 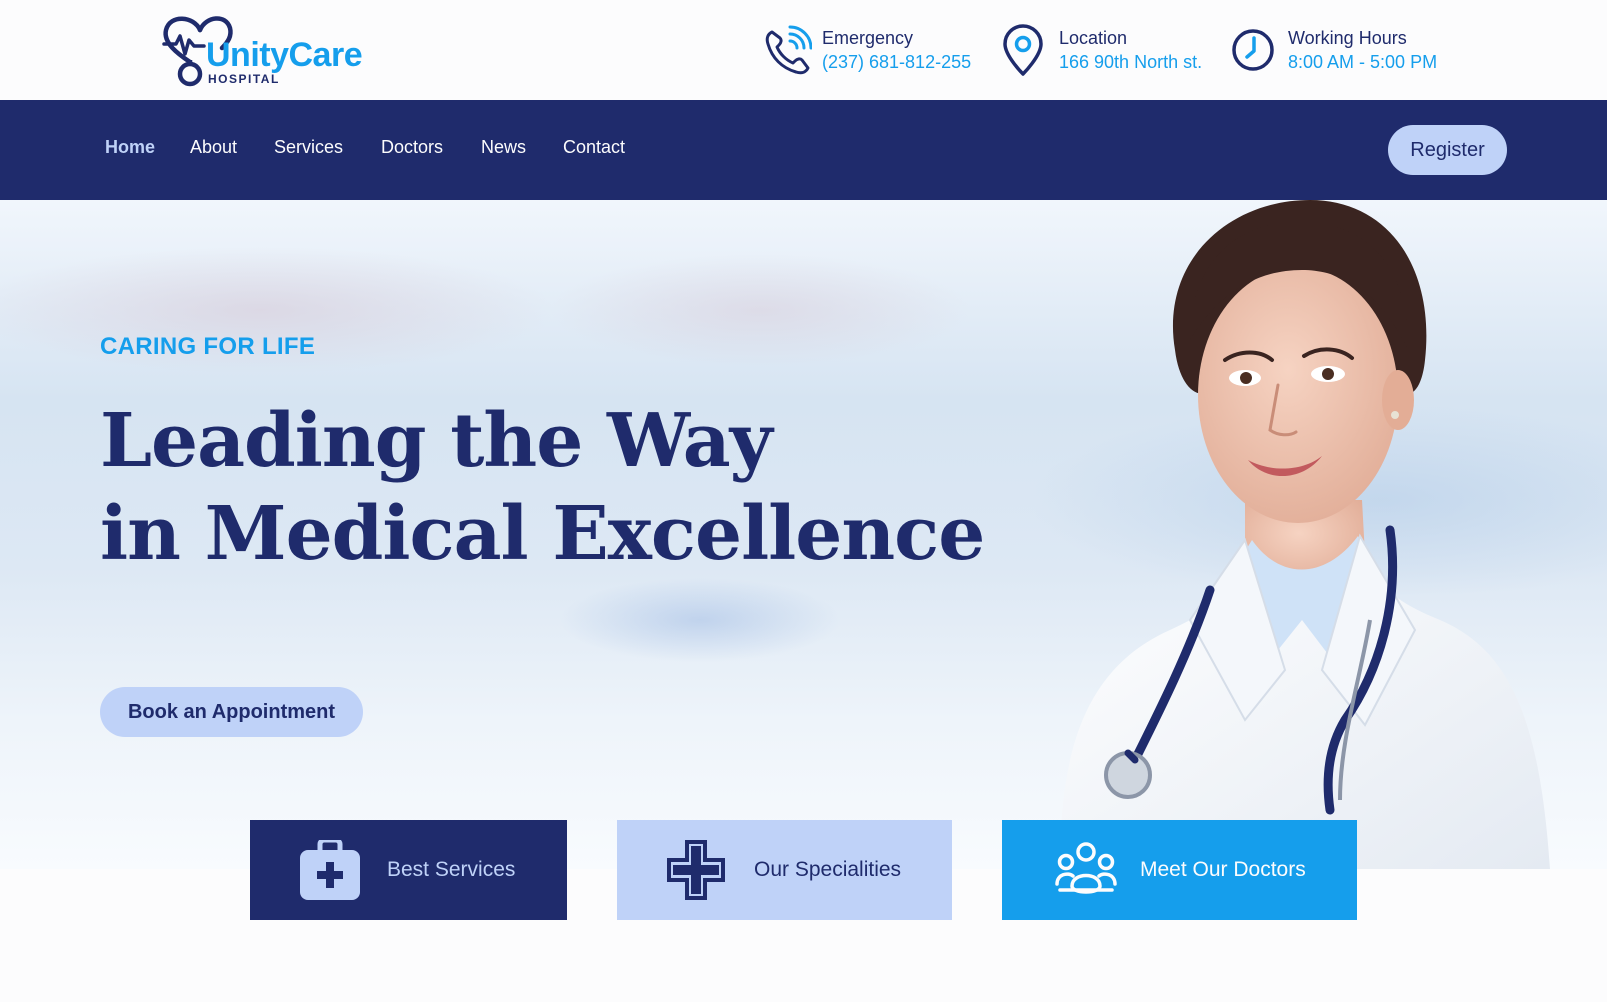 What do you see at coordinates (130, 148) in the screenshot?
I see `nav-home: Home` at bounding box center [130, 148].